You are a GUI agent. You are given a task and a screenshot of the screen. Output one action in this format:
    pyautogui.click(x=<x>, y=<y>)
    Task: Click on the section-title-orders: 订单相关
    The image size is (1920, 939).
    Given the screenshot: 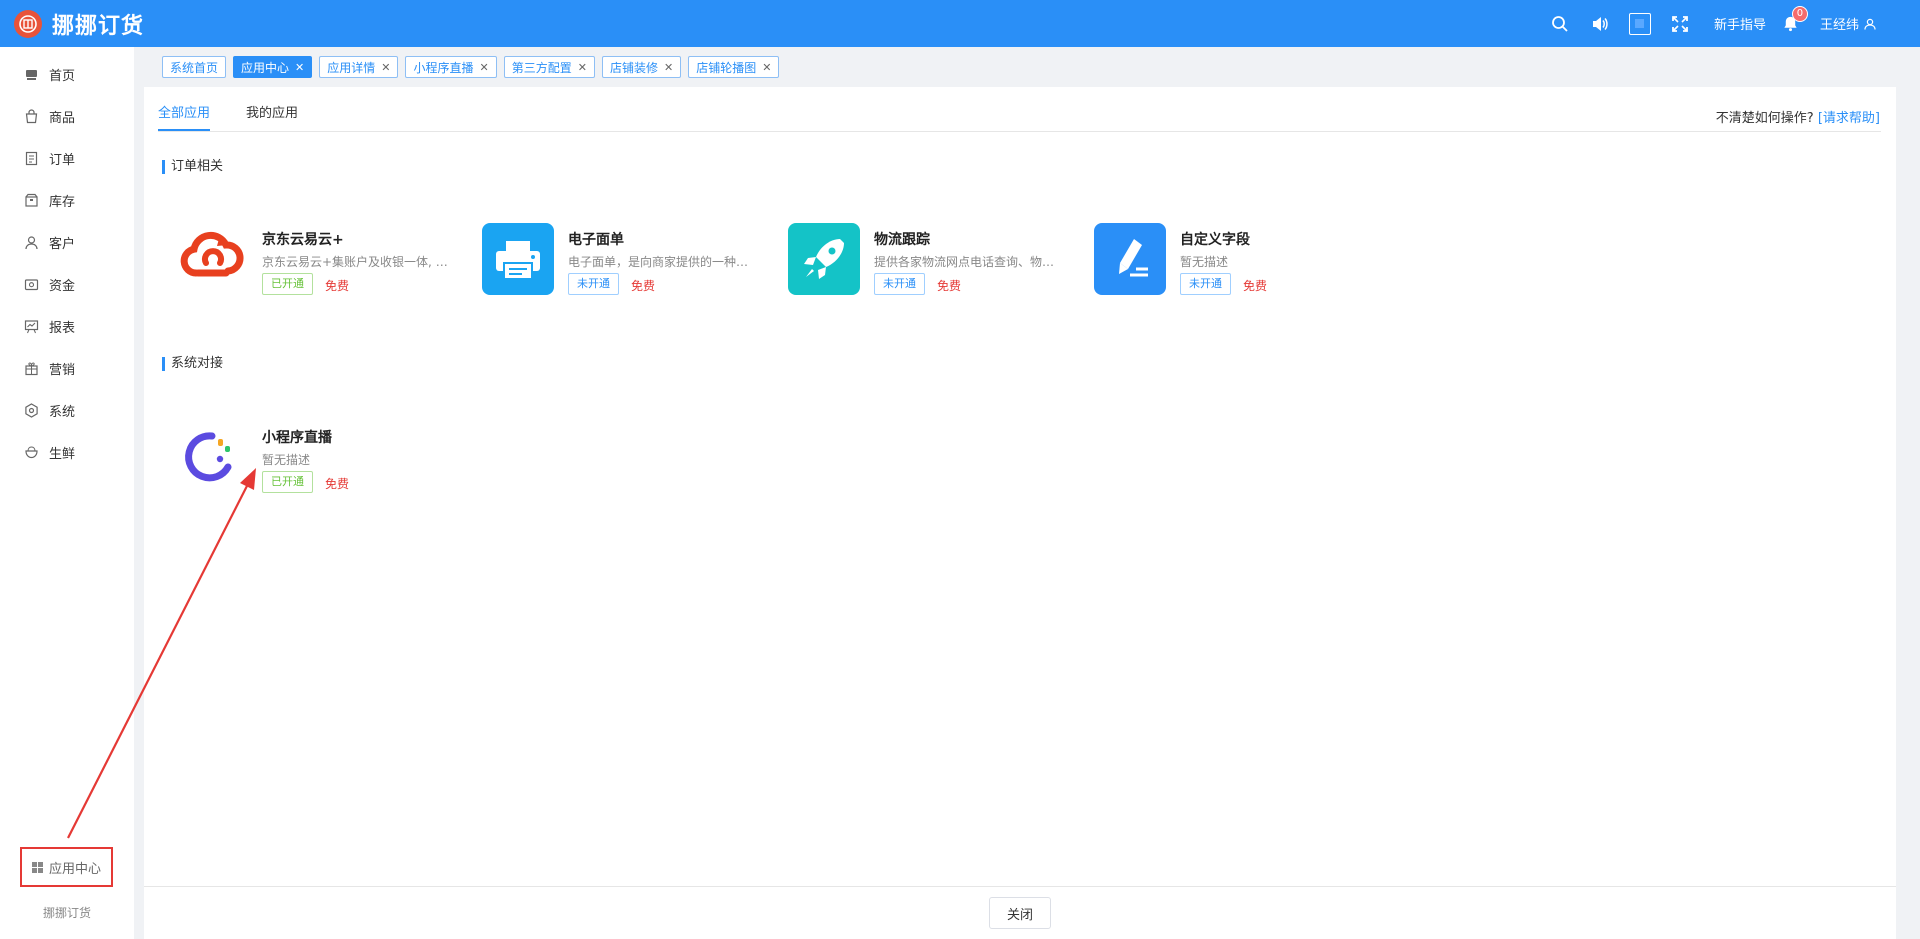 What is the action you would take?
    pyautogui.click(x=192, y=167)
    